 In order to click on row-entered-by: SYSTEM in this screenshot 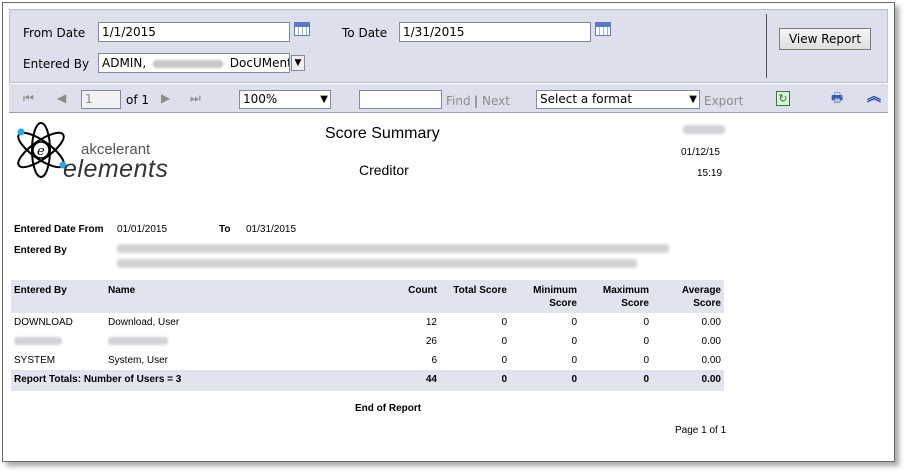, I will do `click(35, 360)`.